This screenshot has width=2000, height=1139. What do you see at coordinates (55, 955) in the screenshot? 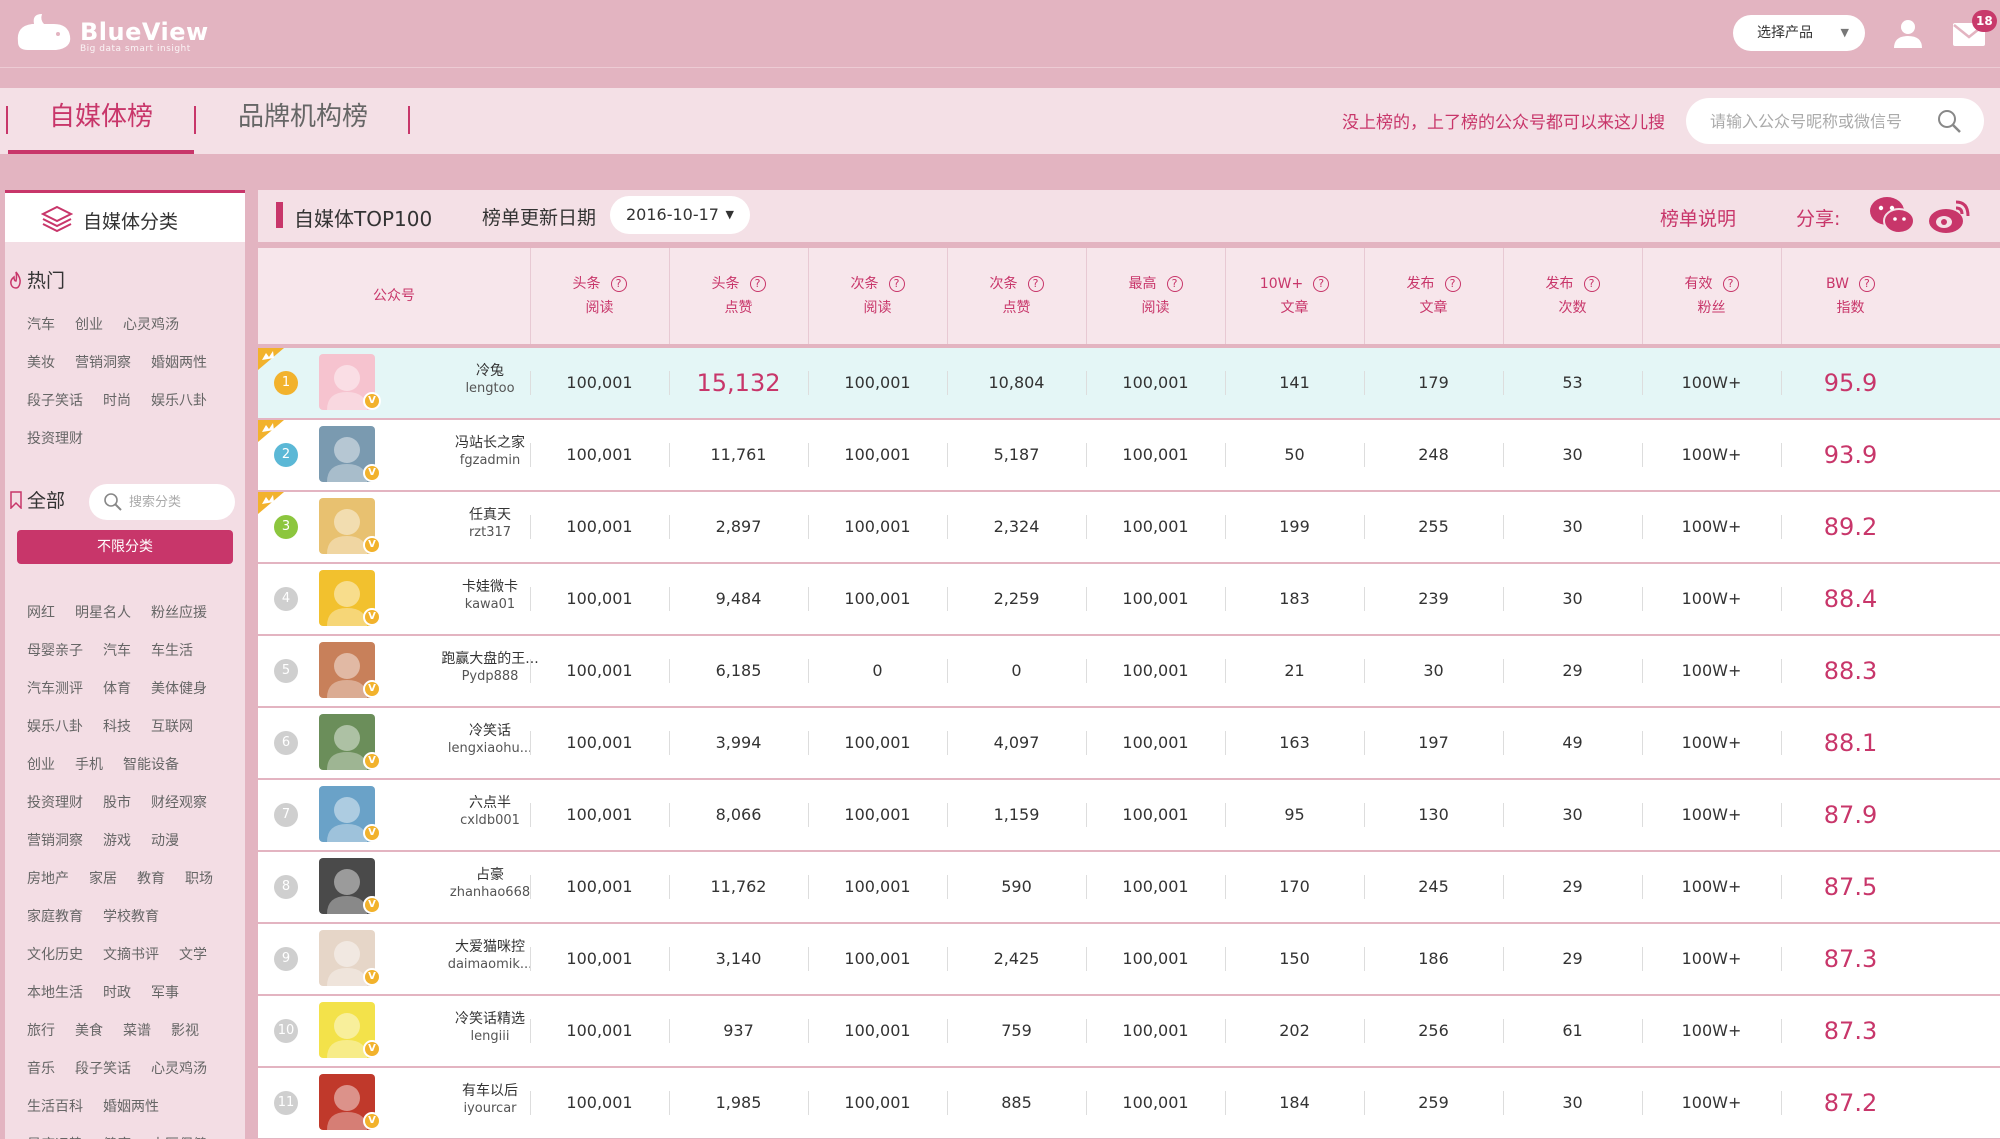
I see `tag-item: 文化历史` at bounding box center [55, 955].